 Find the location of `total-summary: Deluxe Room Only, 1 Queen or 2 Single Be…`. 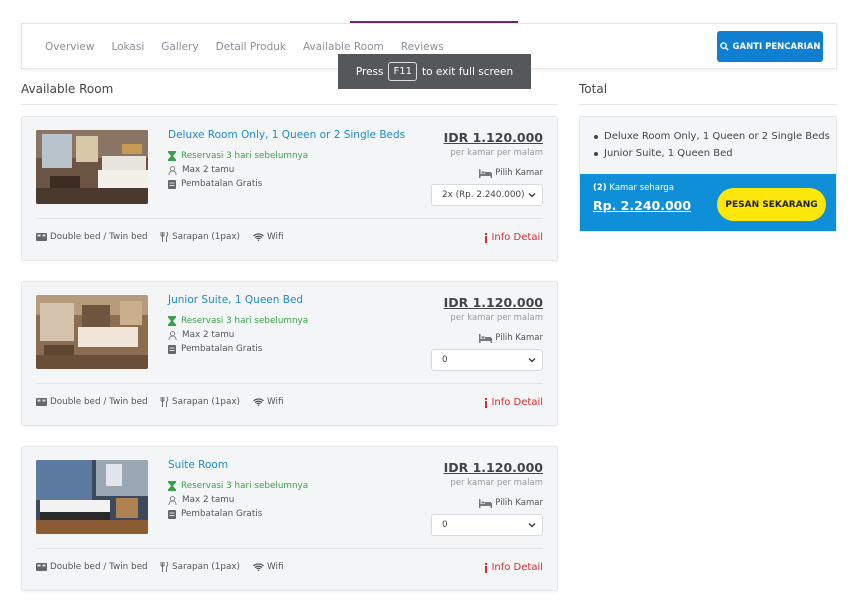

total-summary: Deluxe Room Only, 1 Queen or 2 Single Be… is located at coordinates (708, 174).